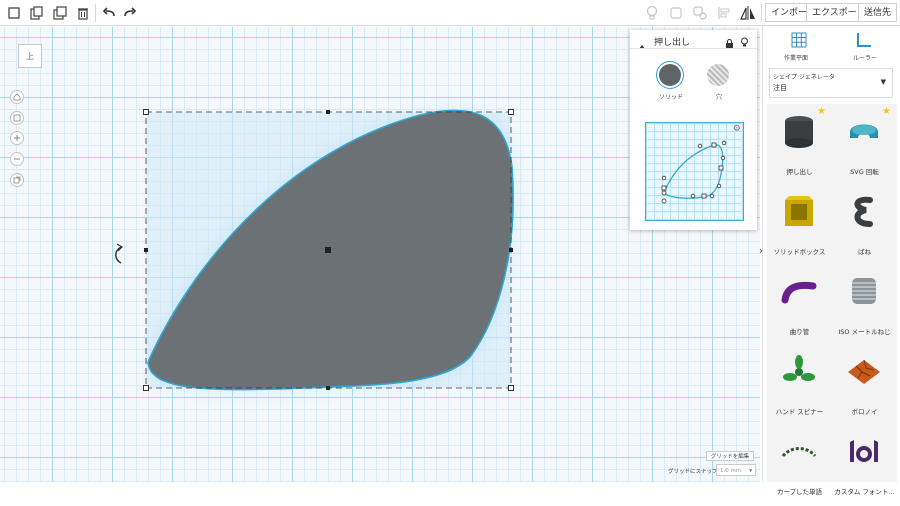  I want to click on shape-tile-label: ISO メートルねじ, so click(864, 332).